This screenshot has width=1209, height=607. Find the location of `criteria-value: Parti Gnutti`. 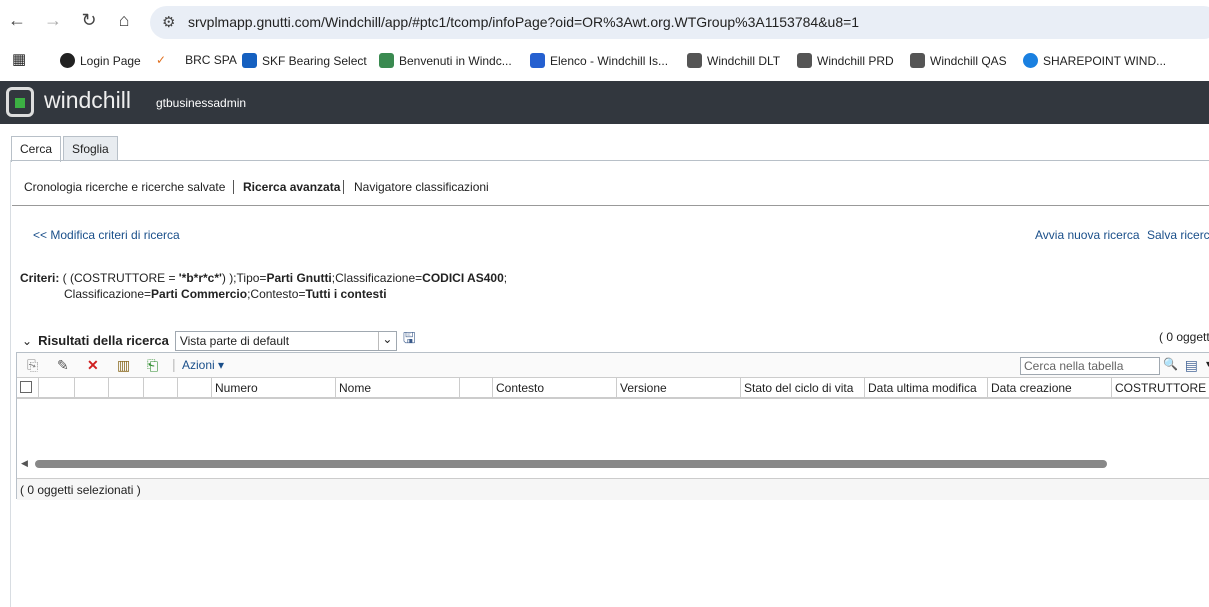

criteria-value: Parti Gnutti is located at coordinates (299, 278).